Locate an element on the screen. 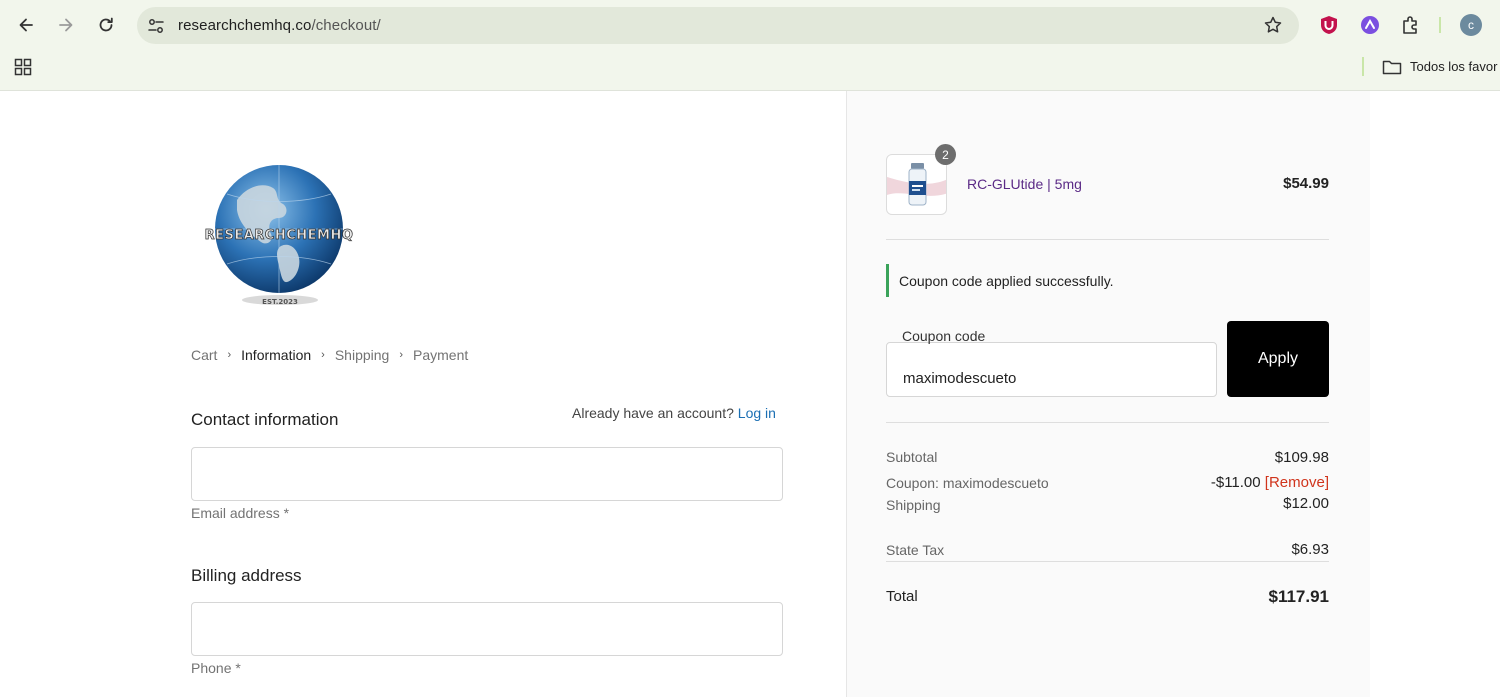 The image size is (1500, 697). svg-text: RESEARCHCHEMHQ is located at coordinates (279, 235).